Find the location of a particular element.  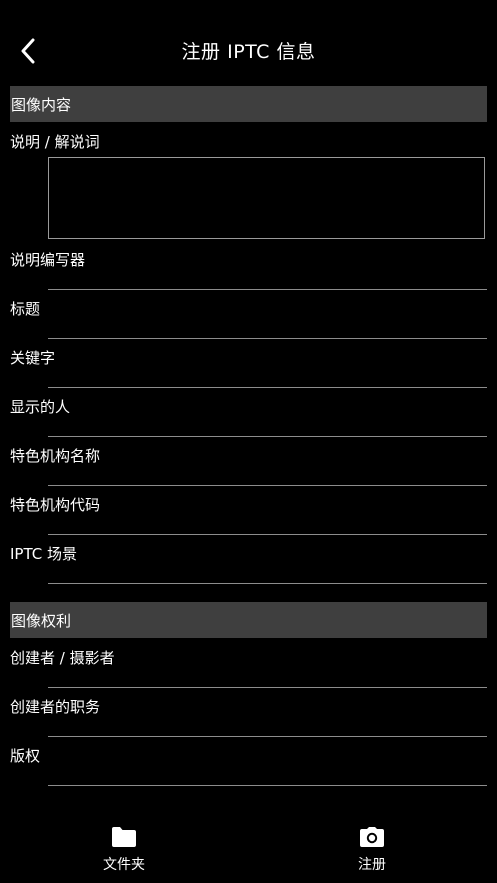

creator-title-input is located at coordinates (267, 736).